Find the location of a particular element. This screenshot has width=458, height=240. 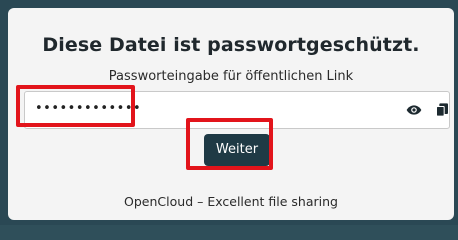

eye-icon is located at coordinates (414, 110).